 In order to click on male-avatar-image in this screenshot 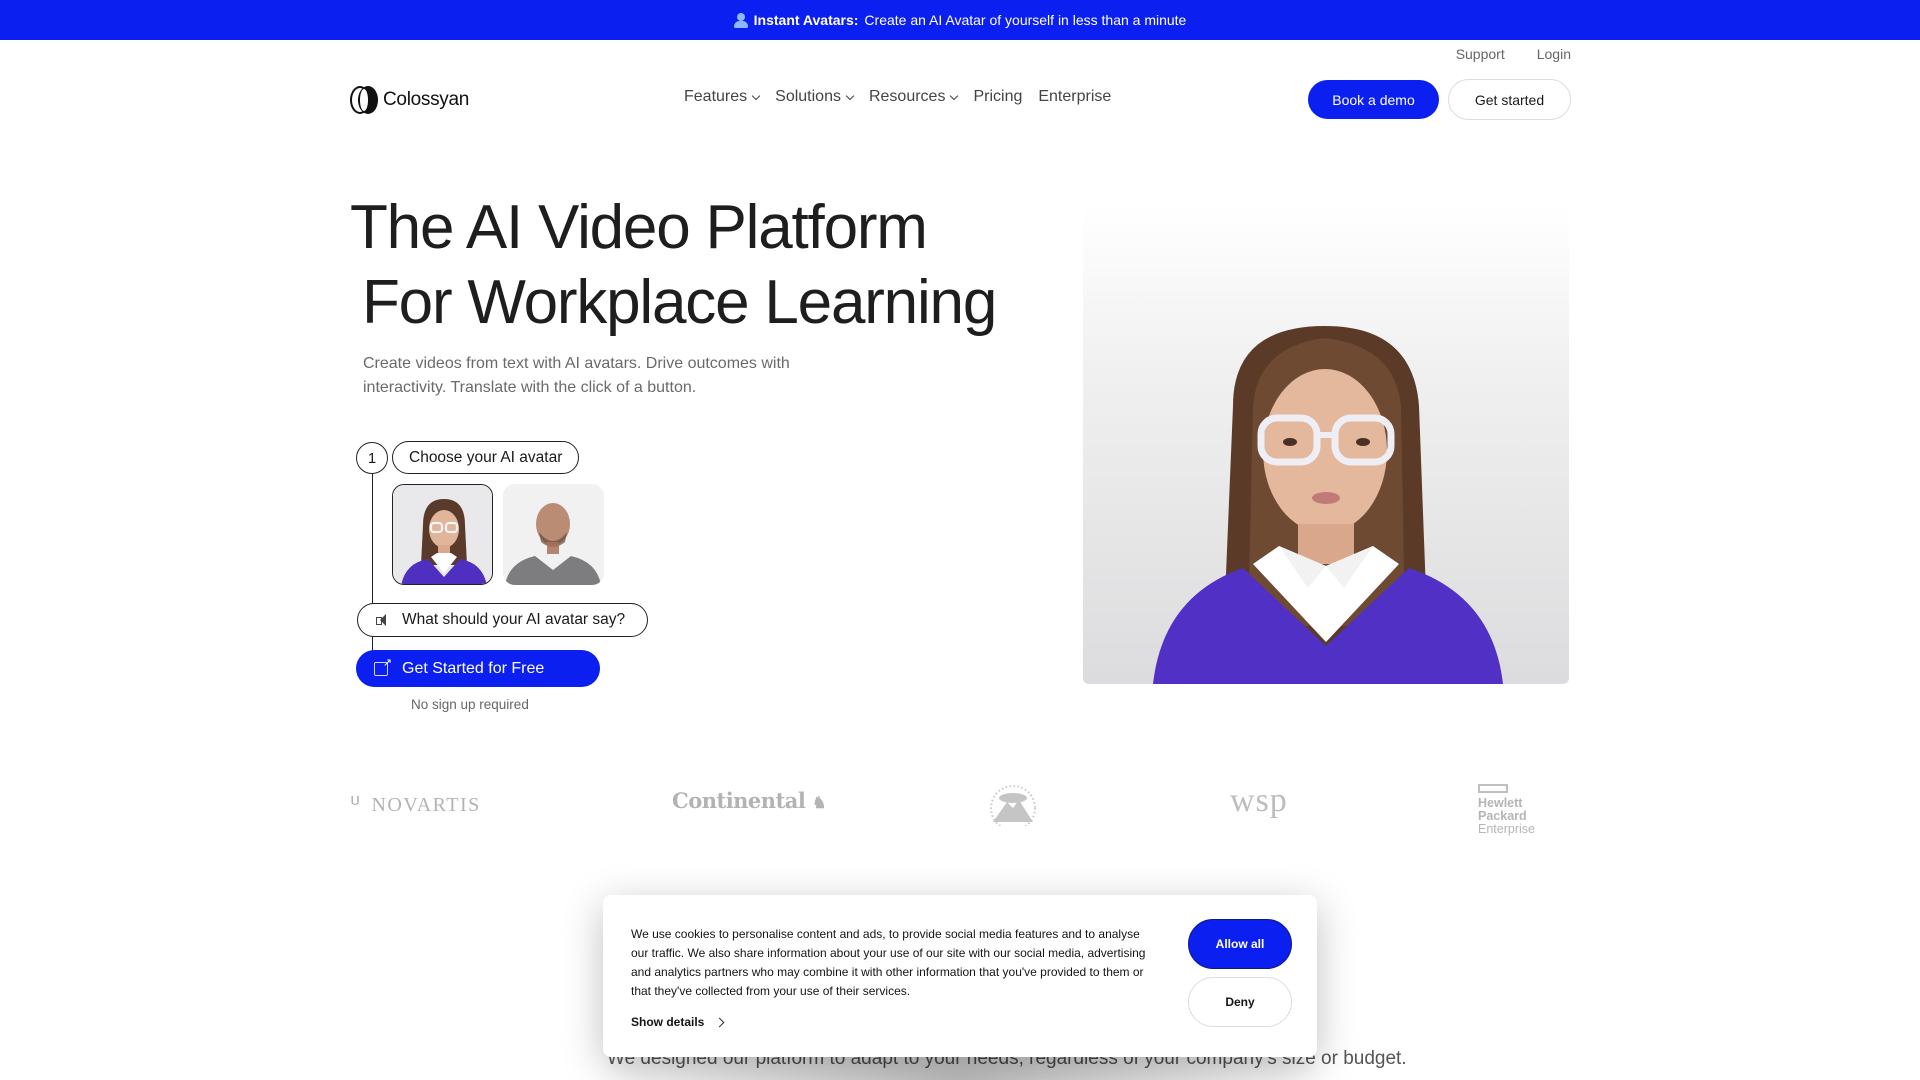, I will do `click(553, 534)`.